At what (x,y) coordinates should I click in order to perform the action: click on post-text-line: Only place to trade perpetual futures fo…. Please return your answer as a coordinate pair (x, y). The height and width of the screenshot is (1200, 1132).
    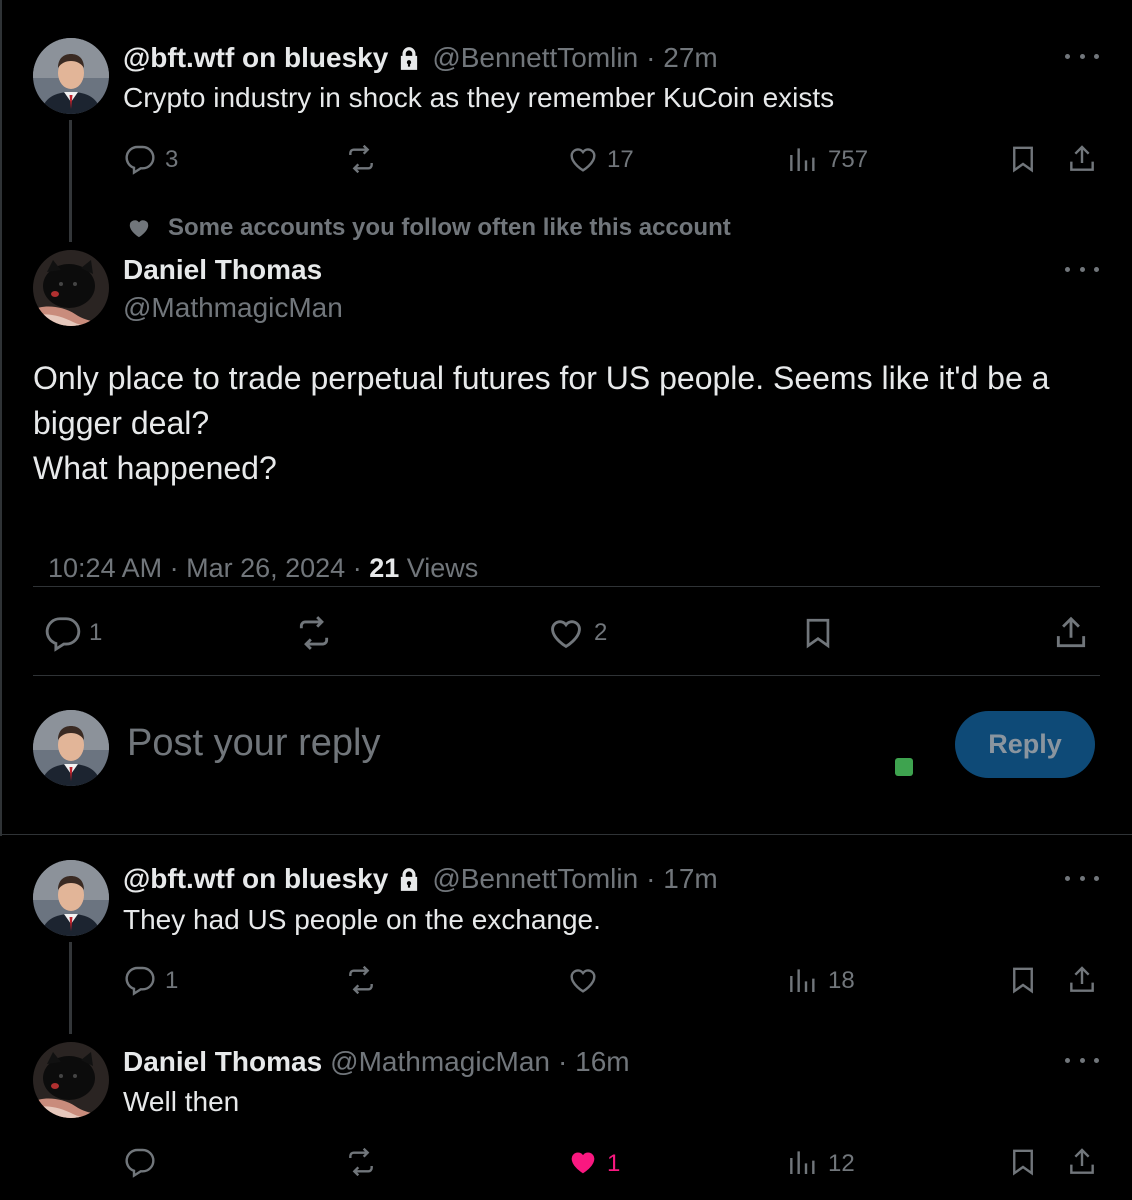
    Looking at the image, I should click on (541, 378).